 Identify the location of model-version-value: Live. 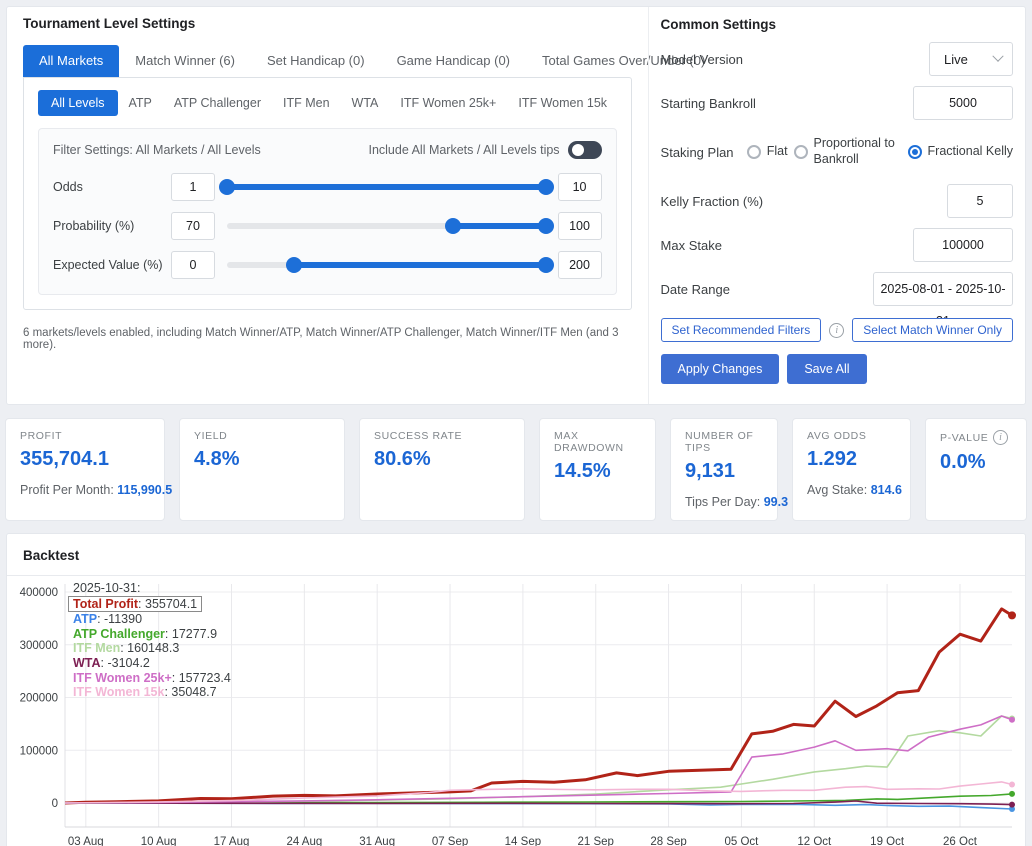
(956, 59).